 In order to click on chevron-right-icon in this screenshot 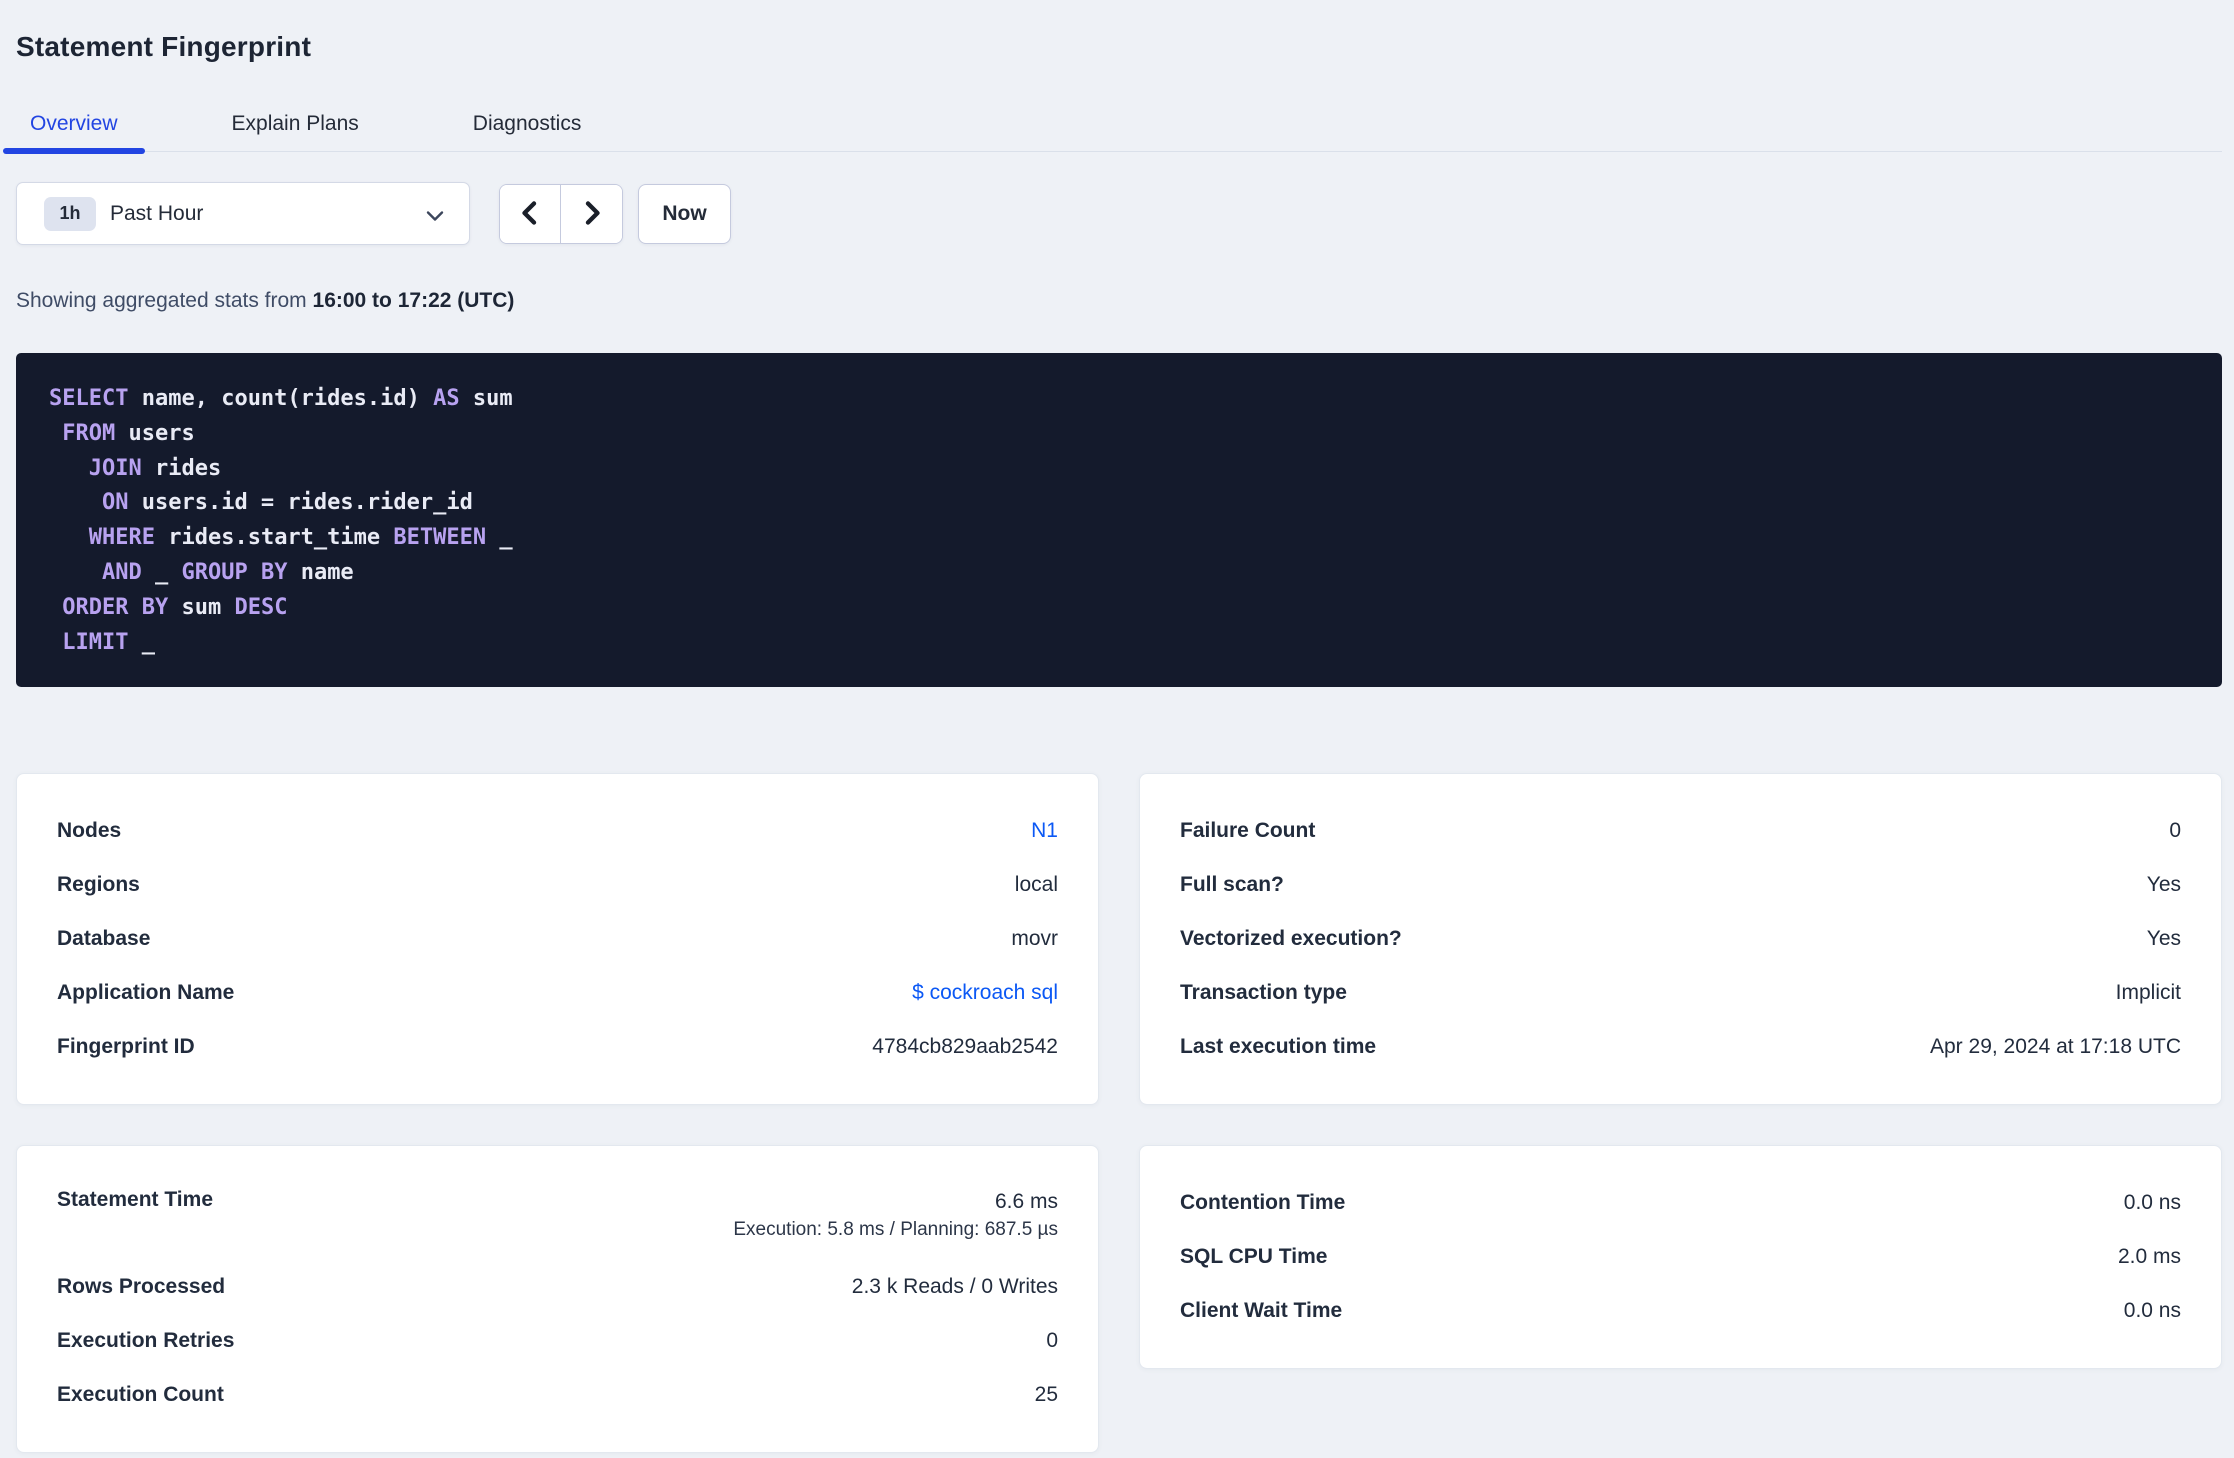, I will do `click(592, 214)`.